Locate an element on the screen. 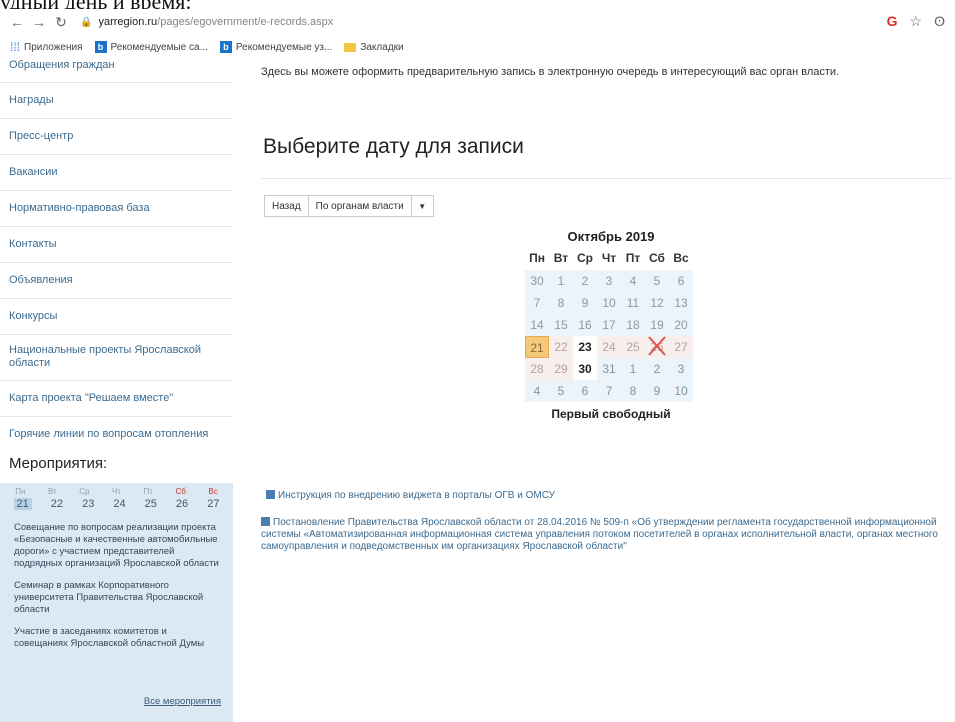  bookmark-folder: Закладки is located at coordinates (374, 47).